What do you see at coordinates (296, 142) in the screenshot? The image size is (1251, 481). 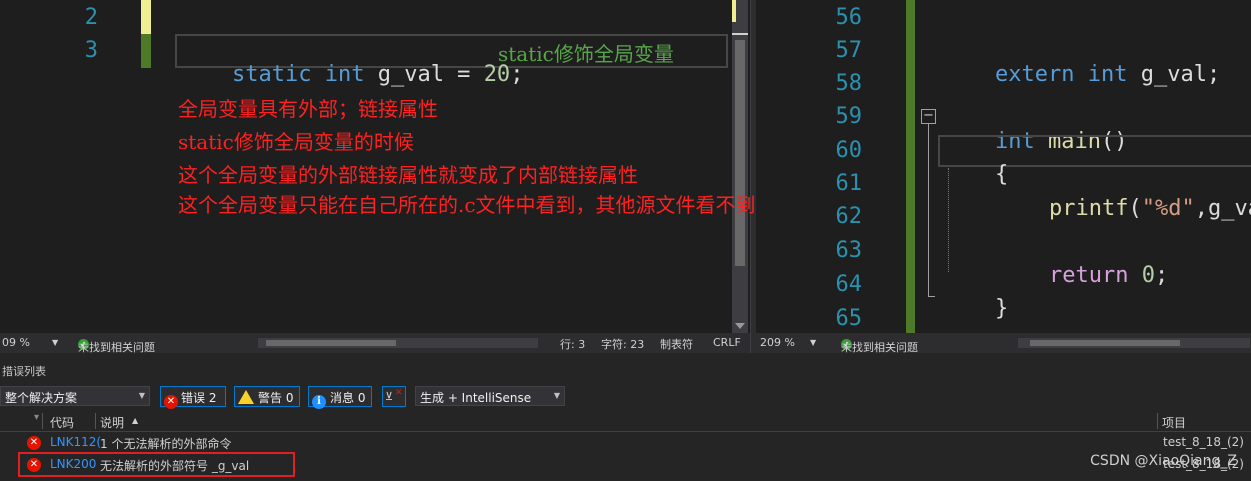 I see `annotation-line-2: static修饰全局变量的时候` at bounding box center [296, 142].